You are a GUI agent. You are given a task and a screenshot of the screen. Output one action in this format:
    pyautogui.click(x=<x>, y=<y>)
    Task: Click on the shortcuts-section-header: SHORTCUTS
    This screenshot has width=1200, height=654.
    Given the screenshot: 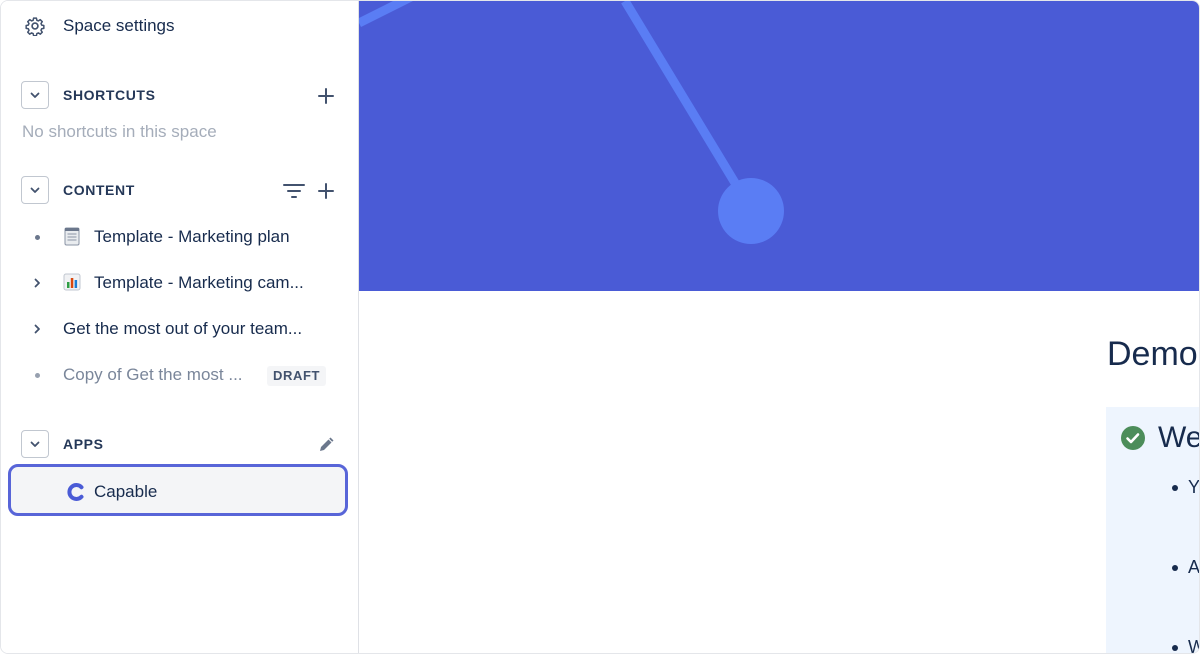 What is the action you would take?
    pyautogui.click(x=179, y=96)
    